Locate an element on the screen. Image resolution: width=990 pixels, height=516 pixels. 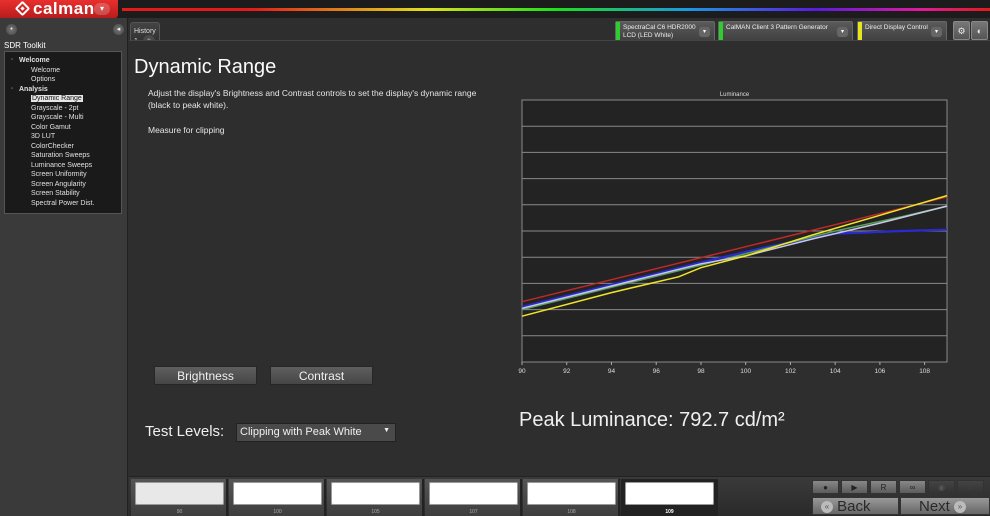
tree-item: Grayscale - Multi is located at coordinates (65, 118).